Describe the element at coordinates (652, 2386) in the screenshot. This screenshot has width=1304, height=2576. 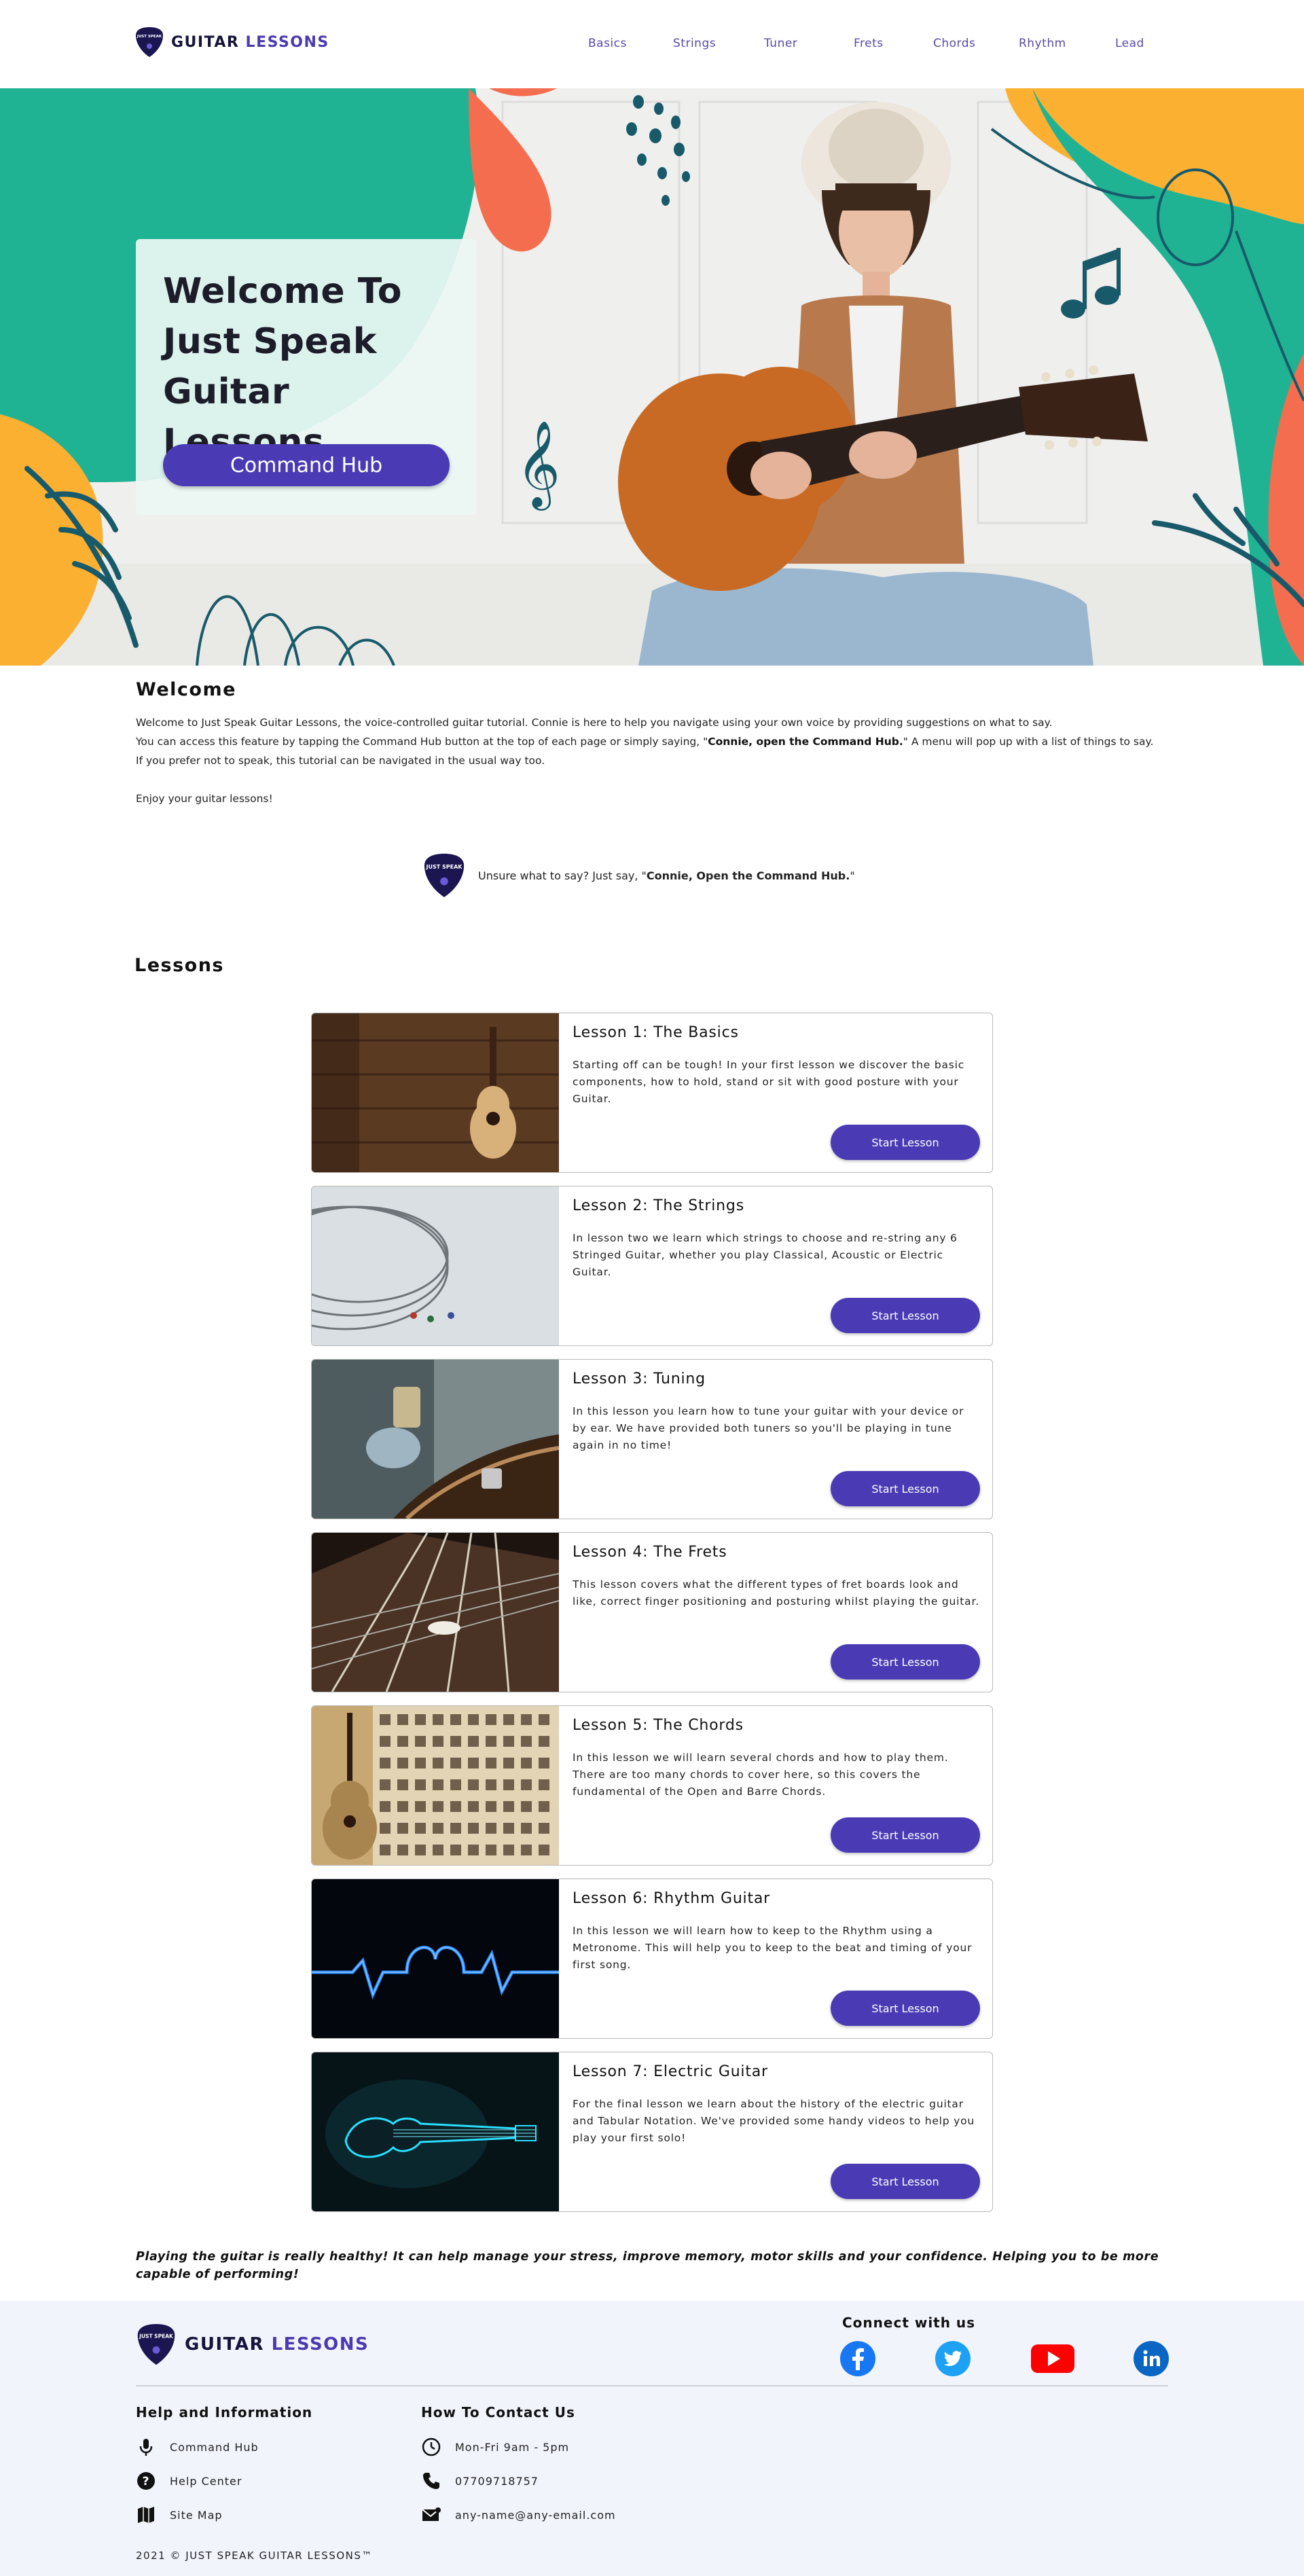
I see `footer-divider` at that location.